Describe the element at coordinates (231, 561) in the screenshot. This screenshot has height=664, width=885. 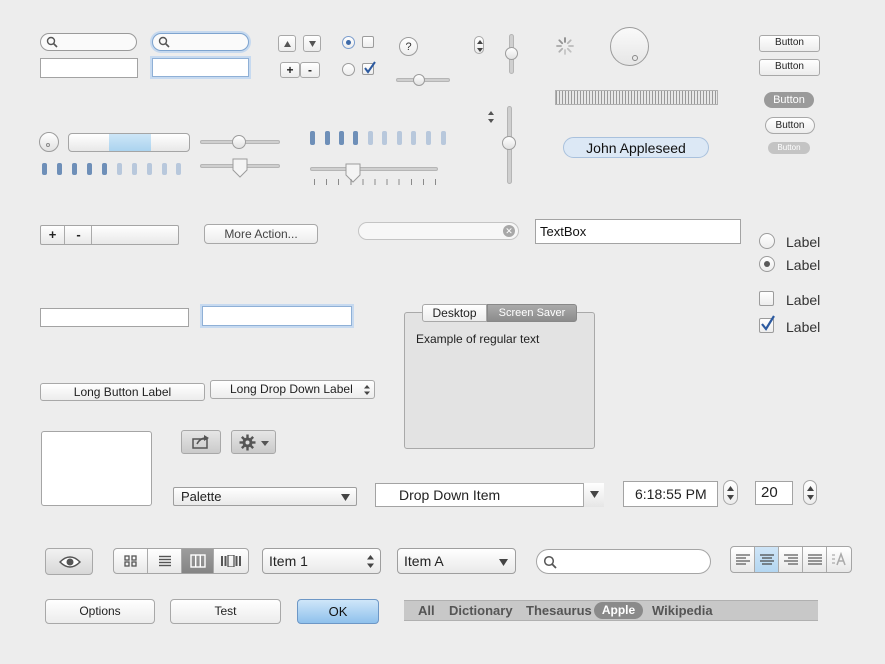
I see `cover-flow-segment` at that location.